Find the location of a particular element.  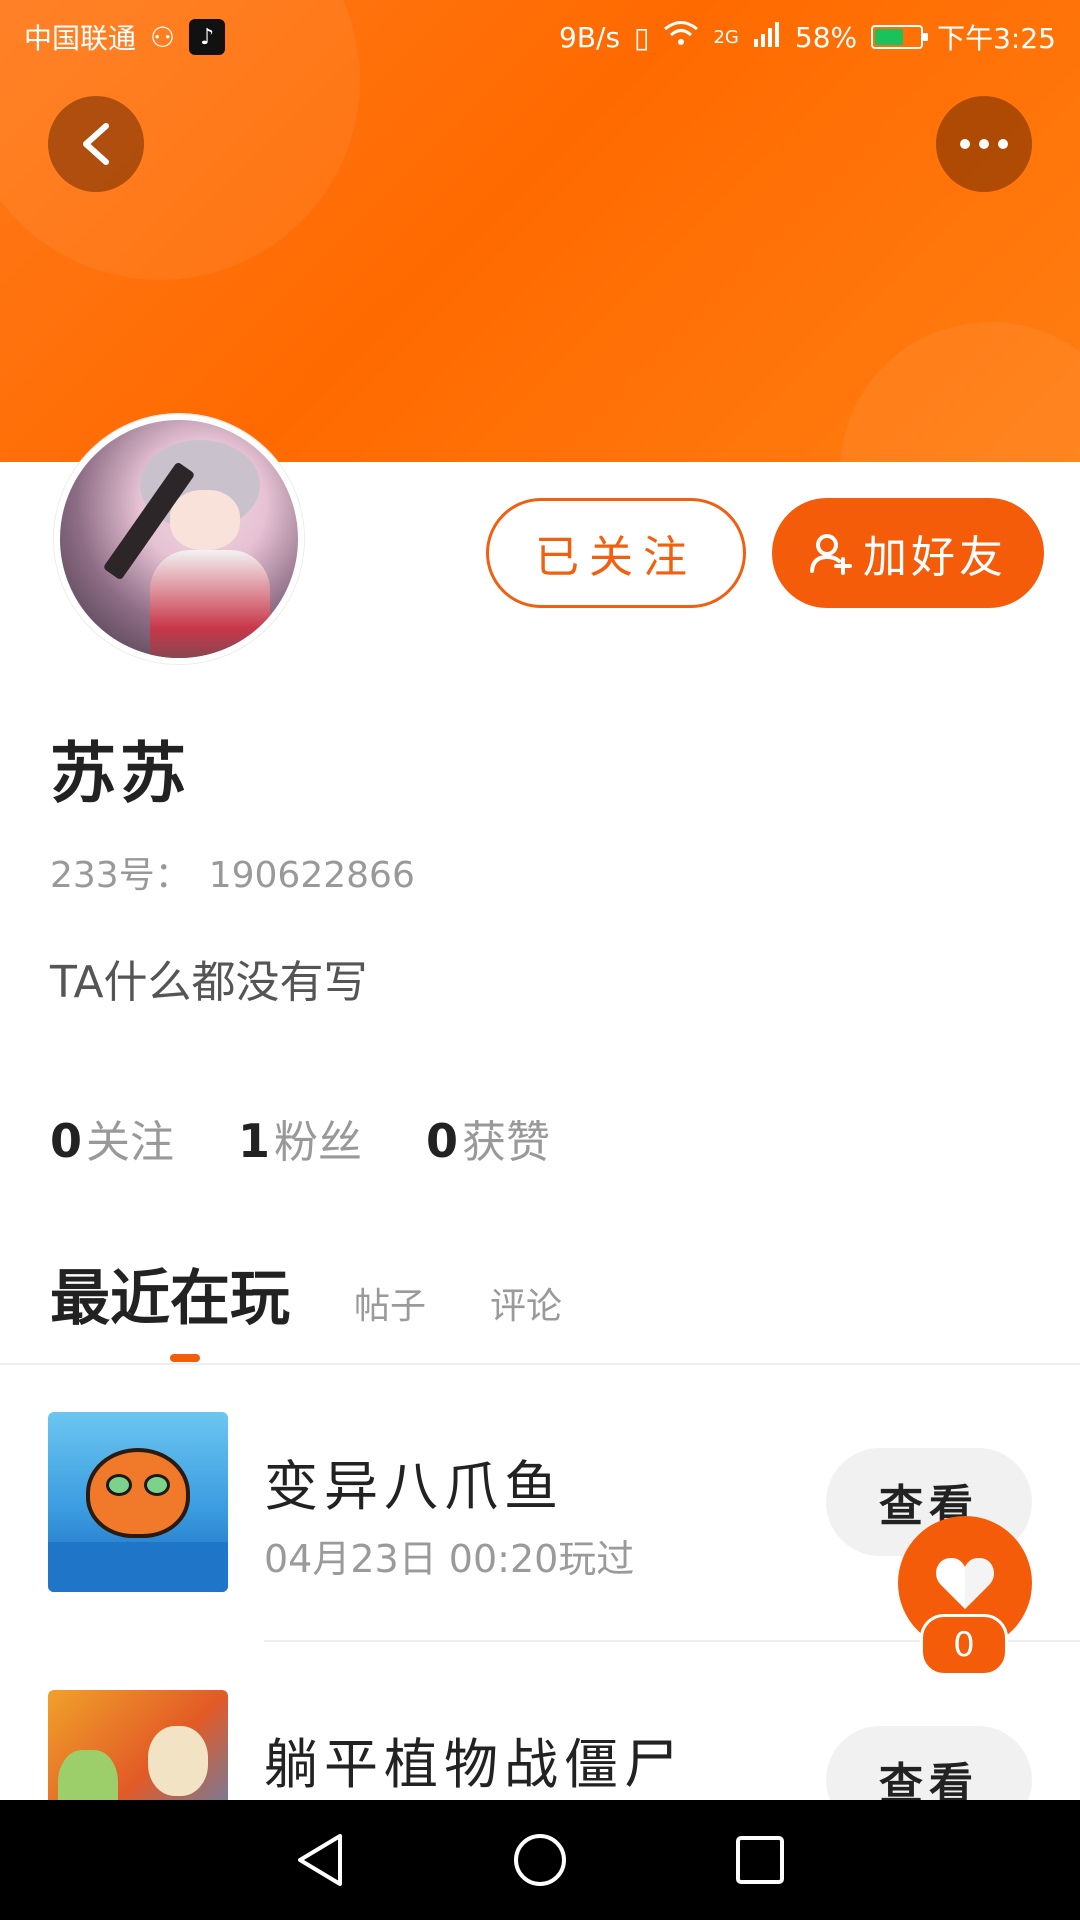

played-time: 04月23日 00:20玩过 is located at coordinates (449, 1559).